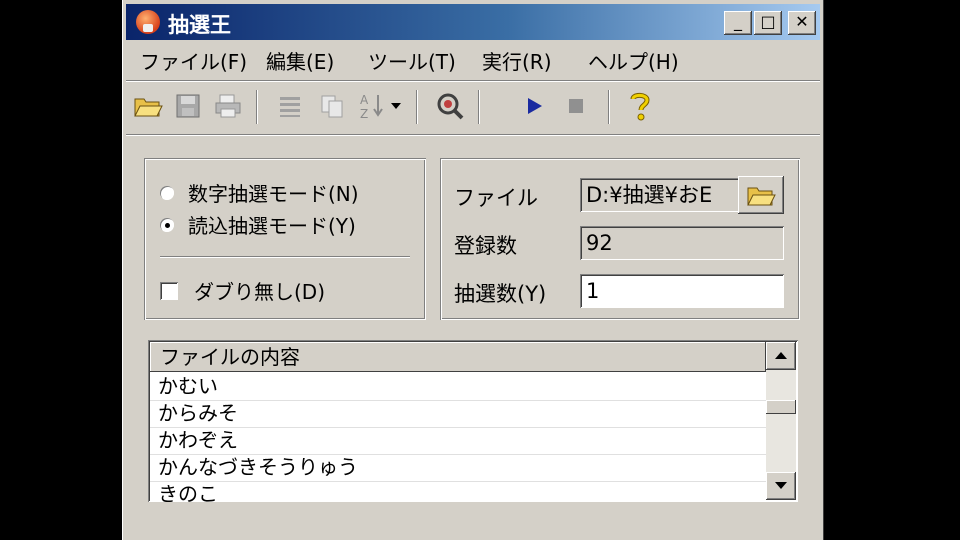  I want to click on sort-az-icon: AZ, so click(372, 106).